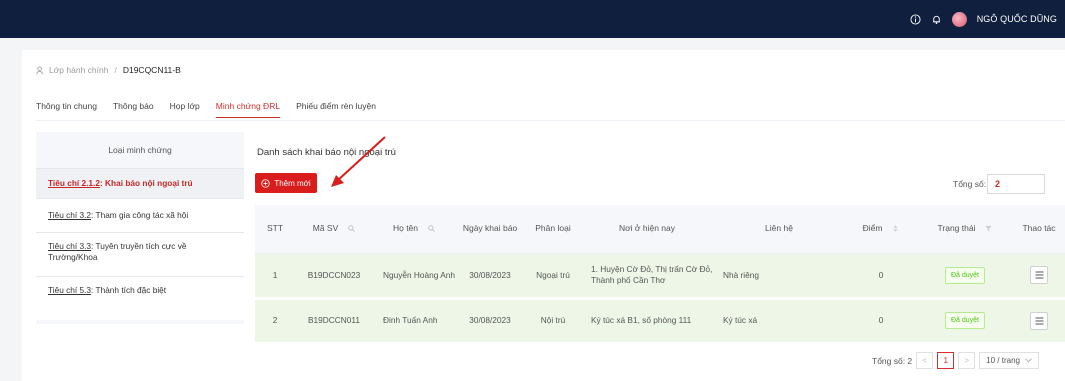 The height and width of the screenshot is (381, 1065). Describe the element at coordinates (955, 360) in the screenshot. I see `pagination: Tổng số: 2 < 1 > 10 / trang` at that location.